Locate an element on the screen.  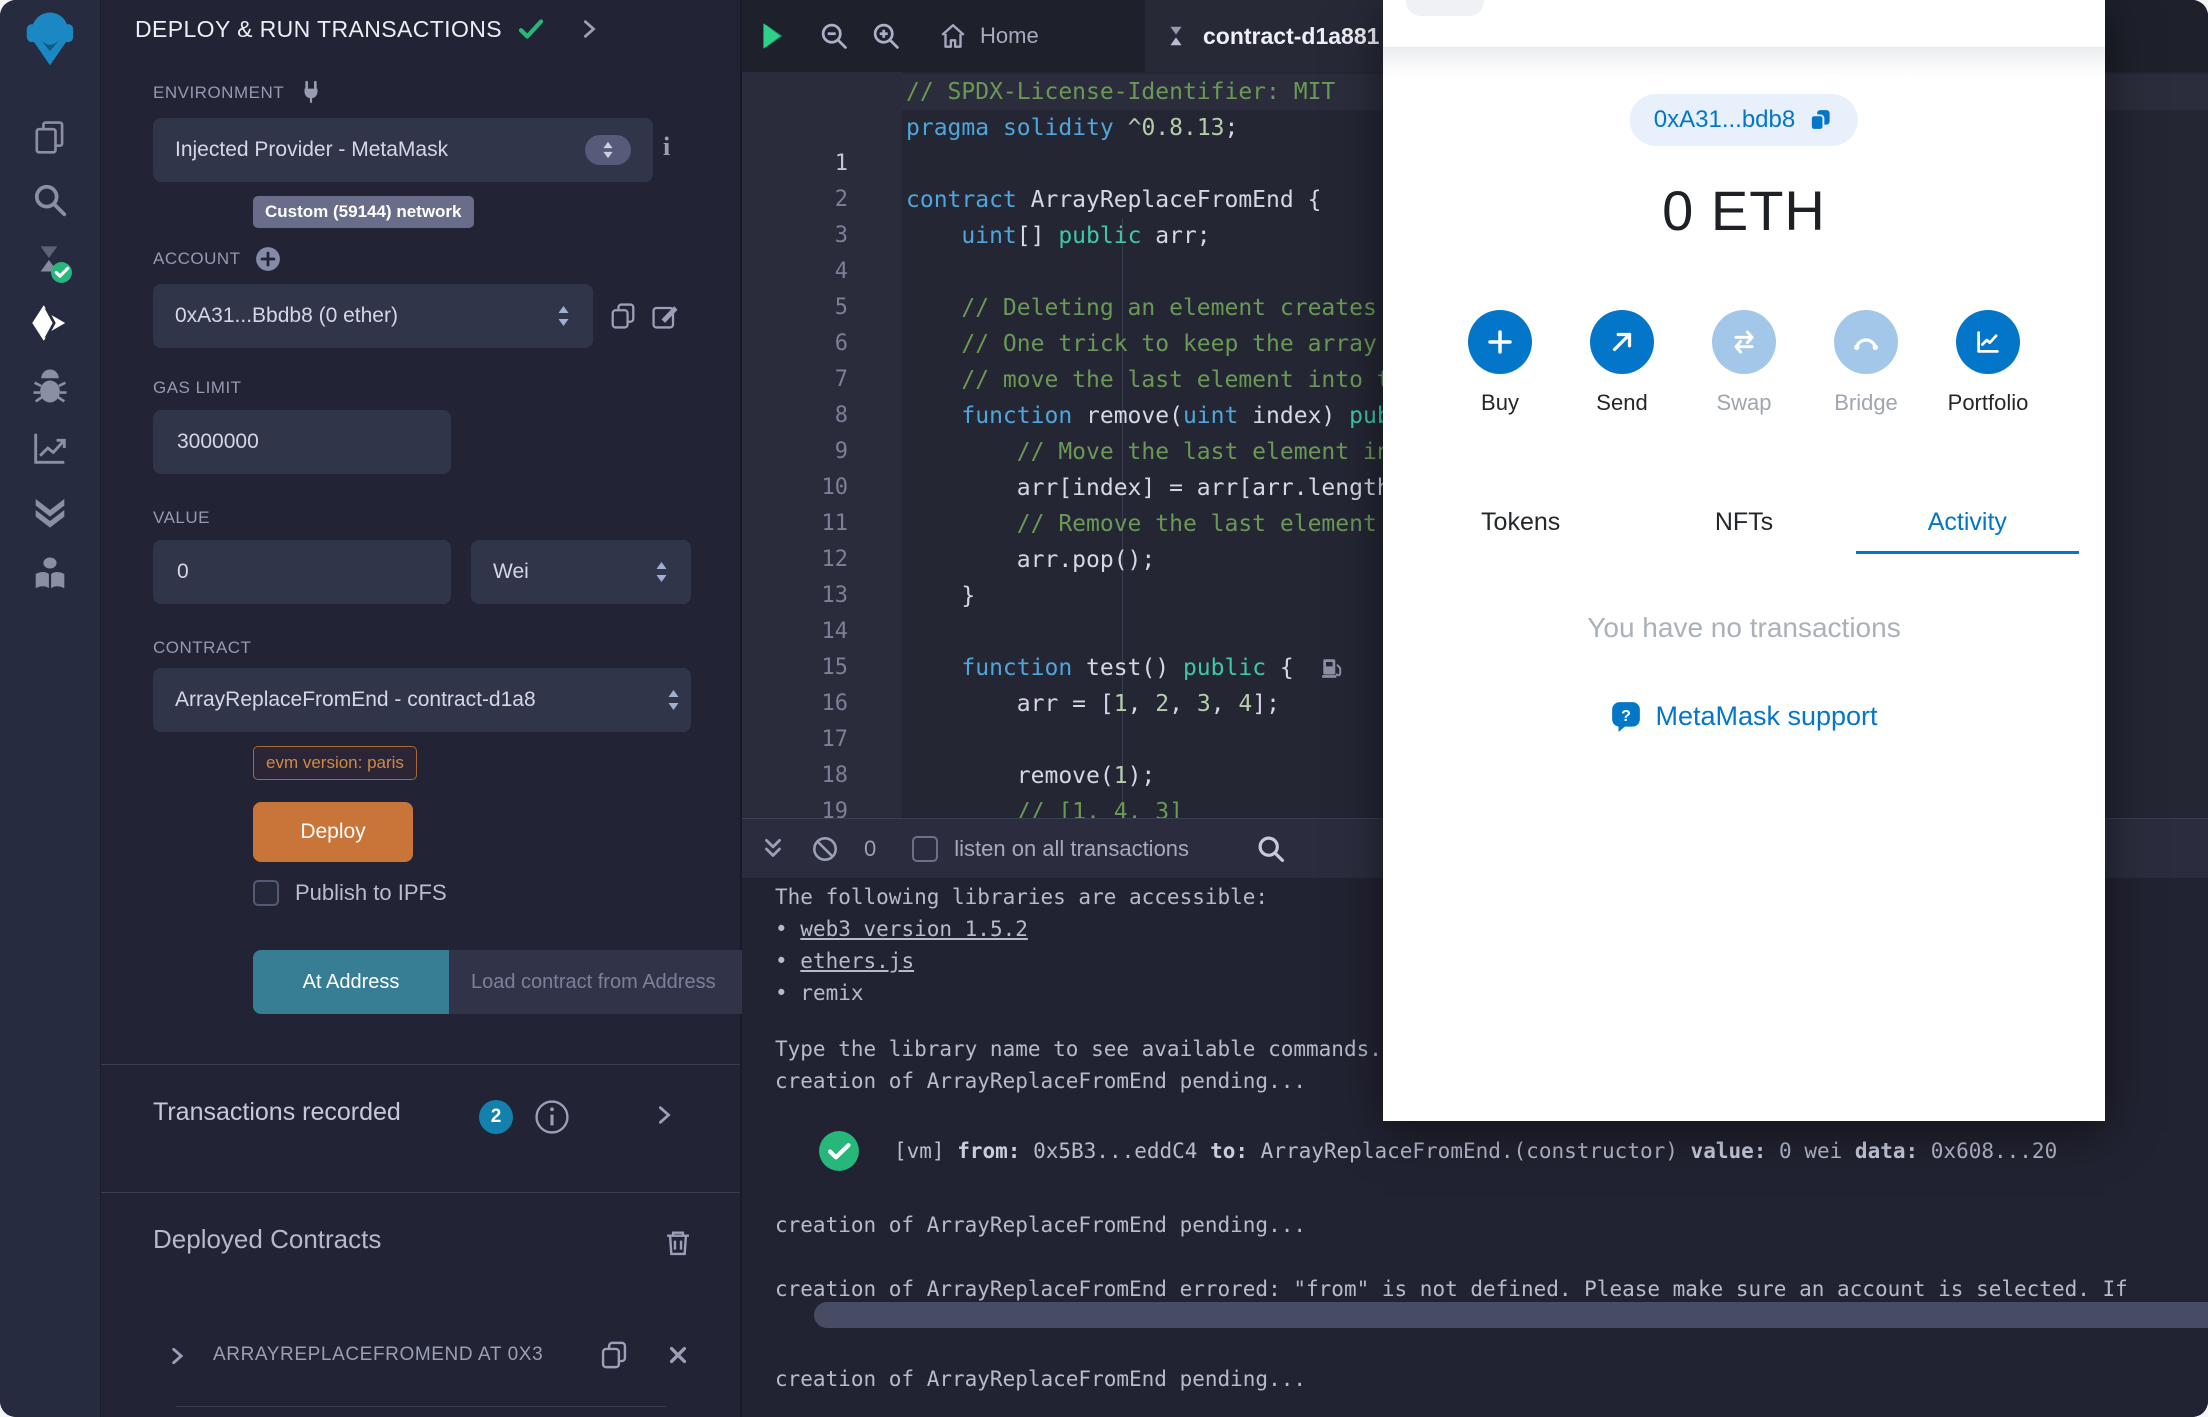
zoom-out-icon is located at coordinates (834, 36).